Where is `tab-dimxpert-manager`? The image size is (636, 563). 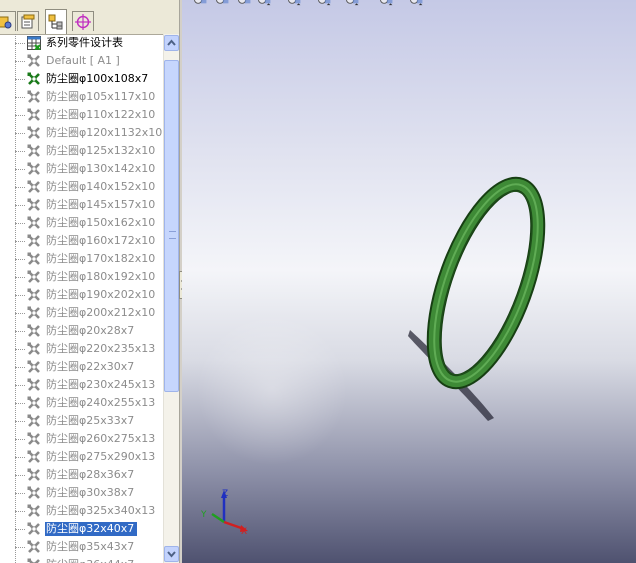 tab-dimxpert-manager is located at coordinates (83, 21).